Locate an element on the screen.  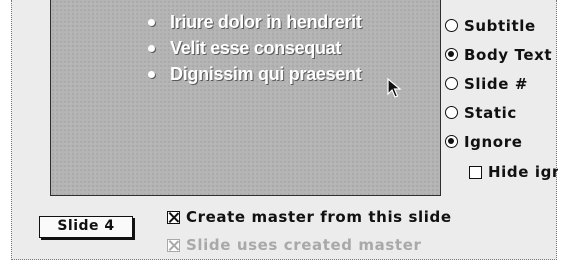
radio-static: Static is located at coordinates (498, 112).